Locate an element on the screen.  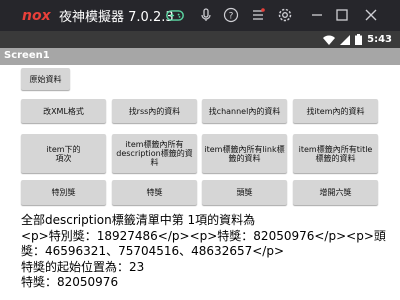
original-data-button: 原始資料 is located at coordinates (45, 79).